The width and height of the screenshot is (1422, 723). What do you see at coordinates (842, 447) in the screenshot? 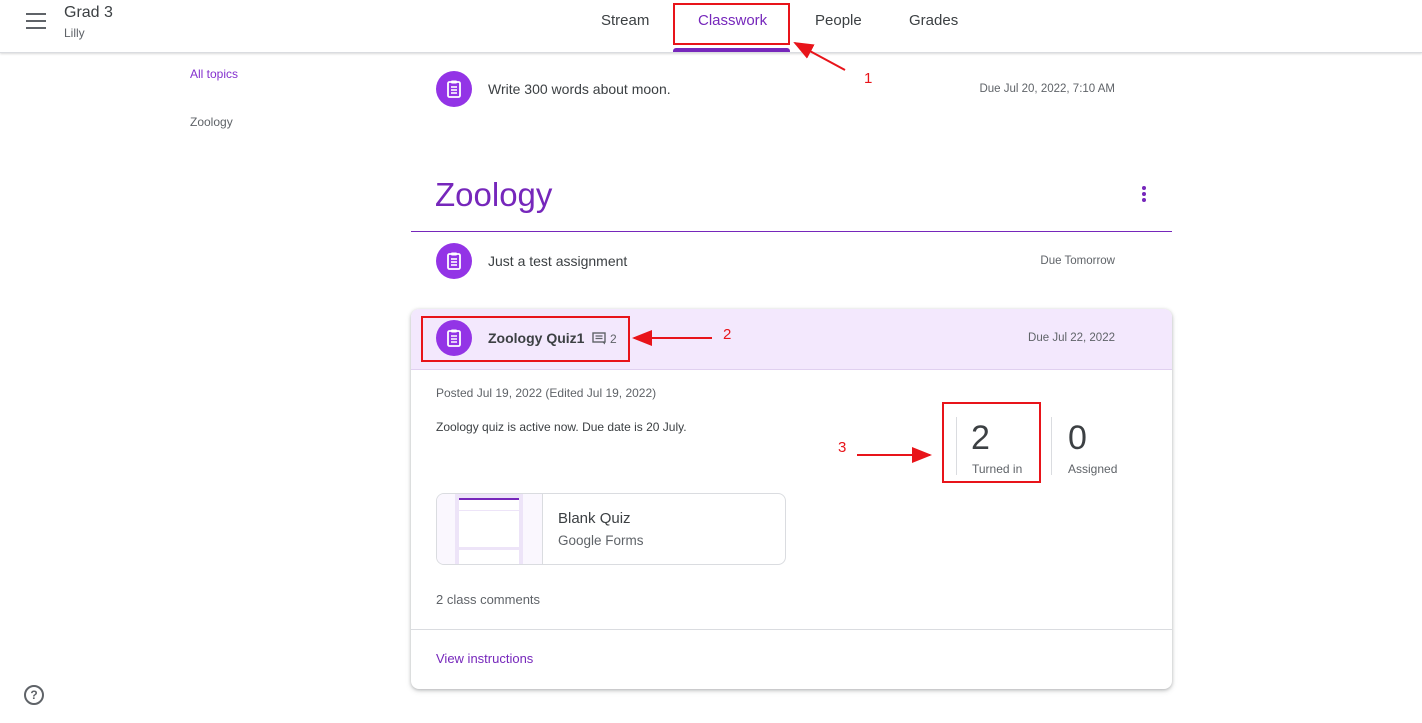
I see `annotation-number-3: 3` at bounding box center [842, 447].